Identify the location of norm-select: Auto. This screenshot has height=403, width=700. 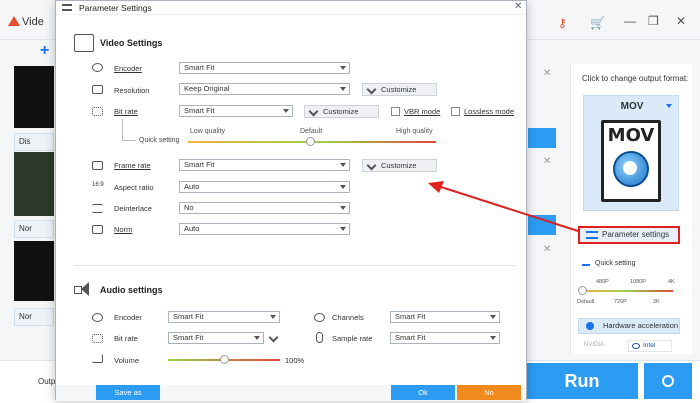
(264, 229).